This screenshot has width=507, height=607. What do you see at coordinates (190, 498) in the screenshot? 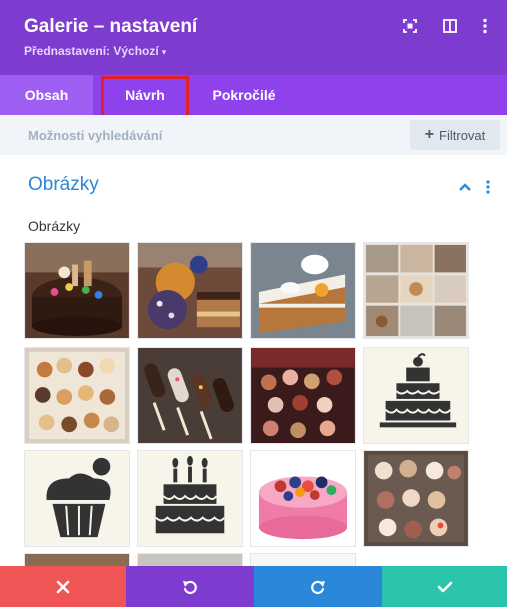
I see `birthday-cake-icon` at bounding box center [190, 498].